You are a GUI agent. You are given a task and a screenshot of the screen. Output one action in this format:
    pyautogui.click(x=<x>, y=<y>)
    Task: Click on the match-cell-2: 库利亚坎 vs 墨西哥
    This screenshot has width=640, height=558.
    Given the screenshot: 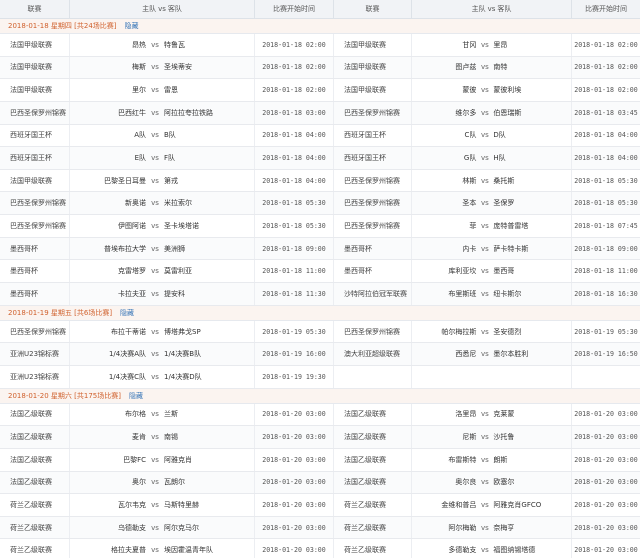 What is the action you would take?
    pyautogui.click(x=492, y=271)
    